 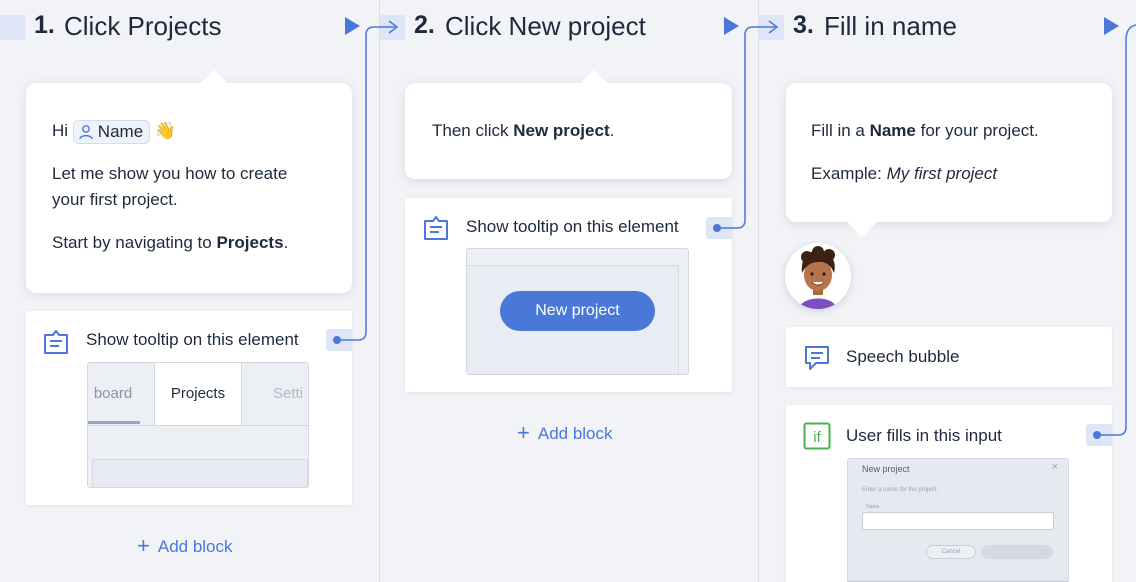 I want to click on svg-text: if, so click(x=817, y=437).